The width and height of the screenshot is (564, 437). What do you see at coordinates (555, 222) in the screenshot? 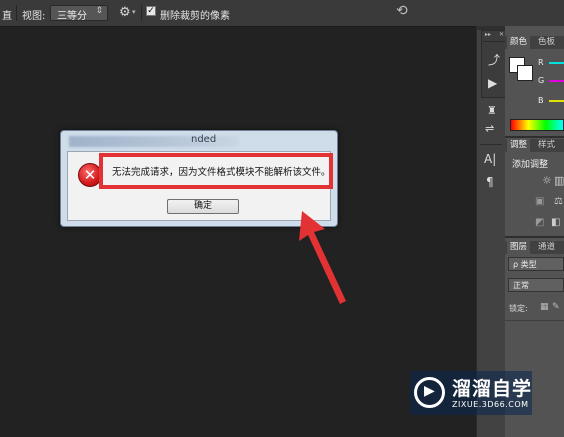
I see `invert-icon: ◧` at bounding box center [555, 222].